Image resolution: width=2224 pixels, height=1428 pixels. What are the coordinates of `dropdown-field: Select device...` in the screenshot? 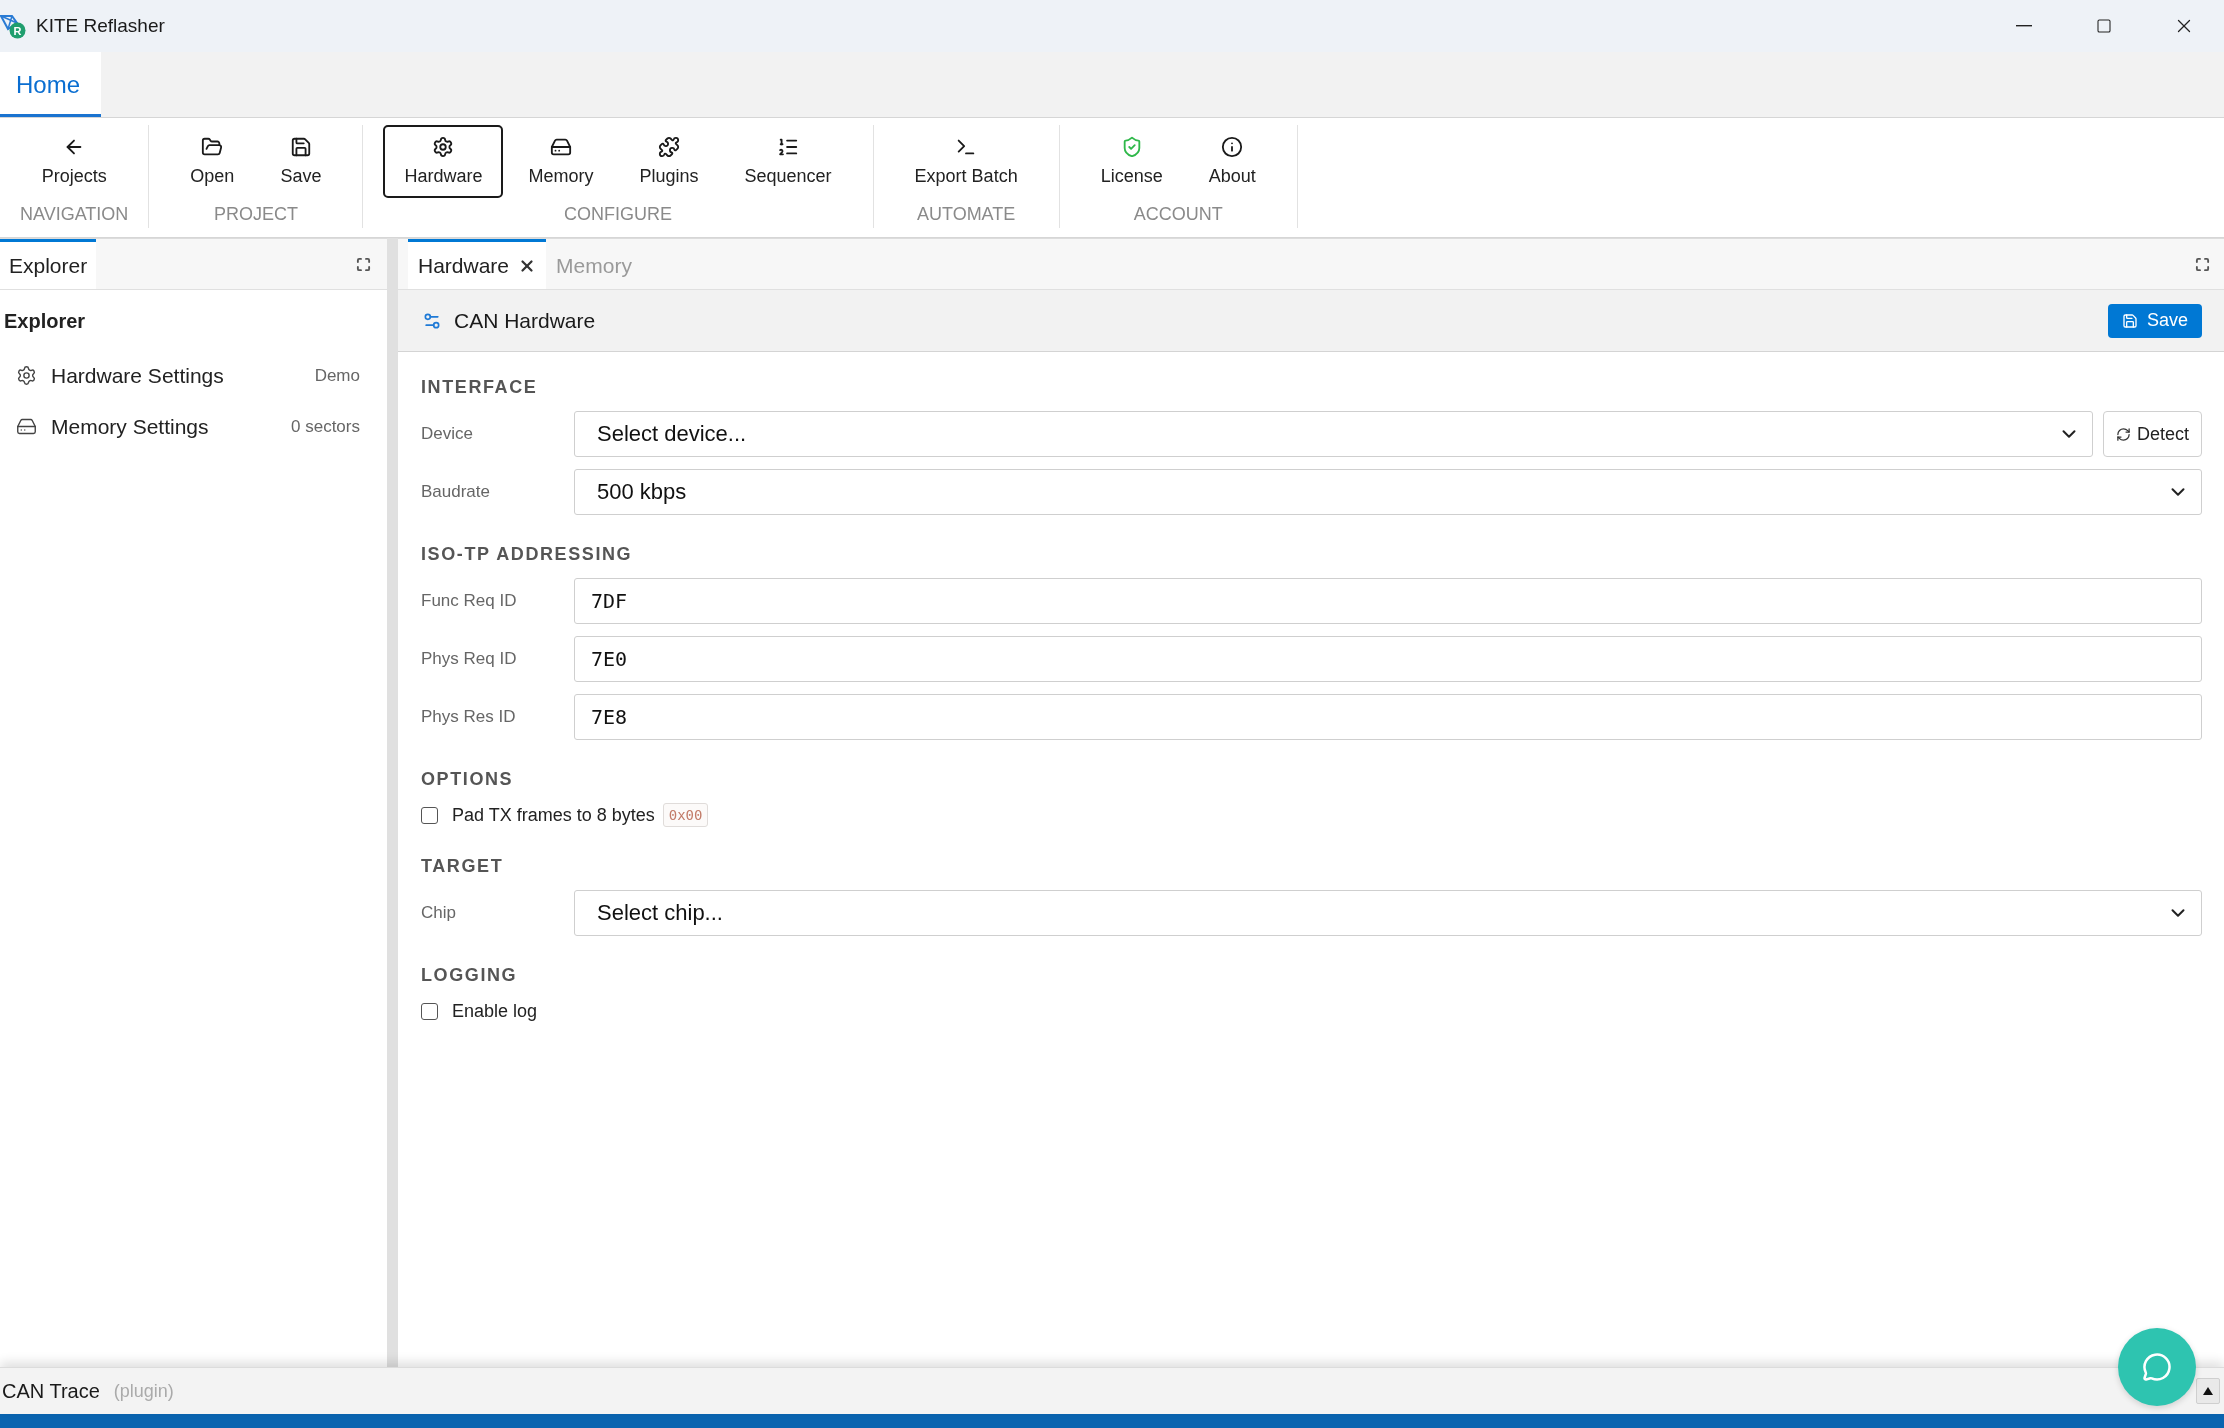 It's located at (1333, 434).